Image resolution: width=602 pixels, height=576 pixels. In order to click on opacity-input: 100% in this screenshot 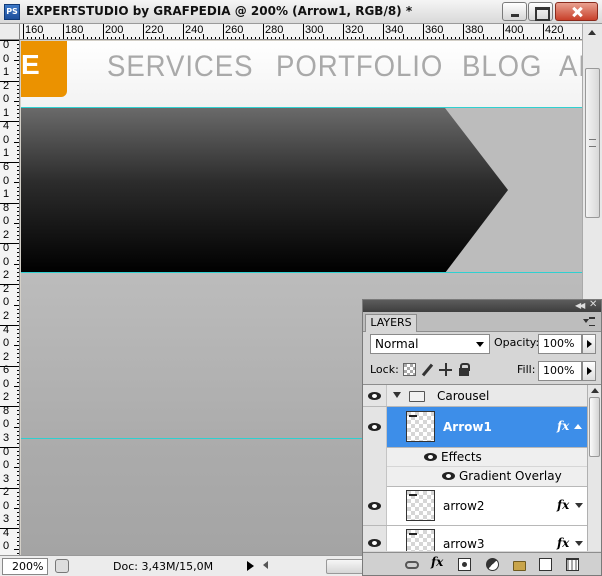, I will do `click(560, 344)`.